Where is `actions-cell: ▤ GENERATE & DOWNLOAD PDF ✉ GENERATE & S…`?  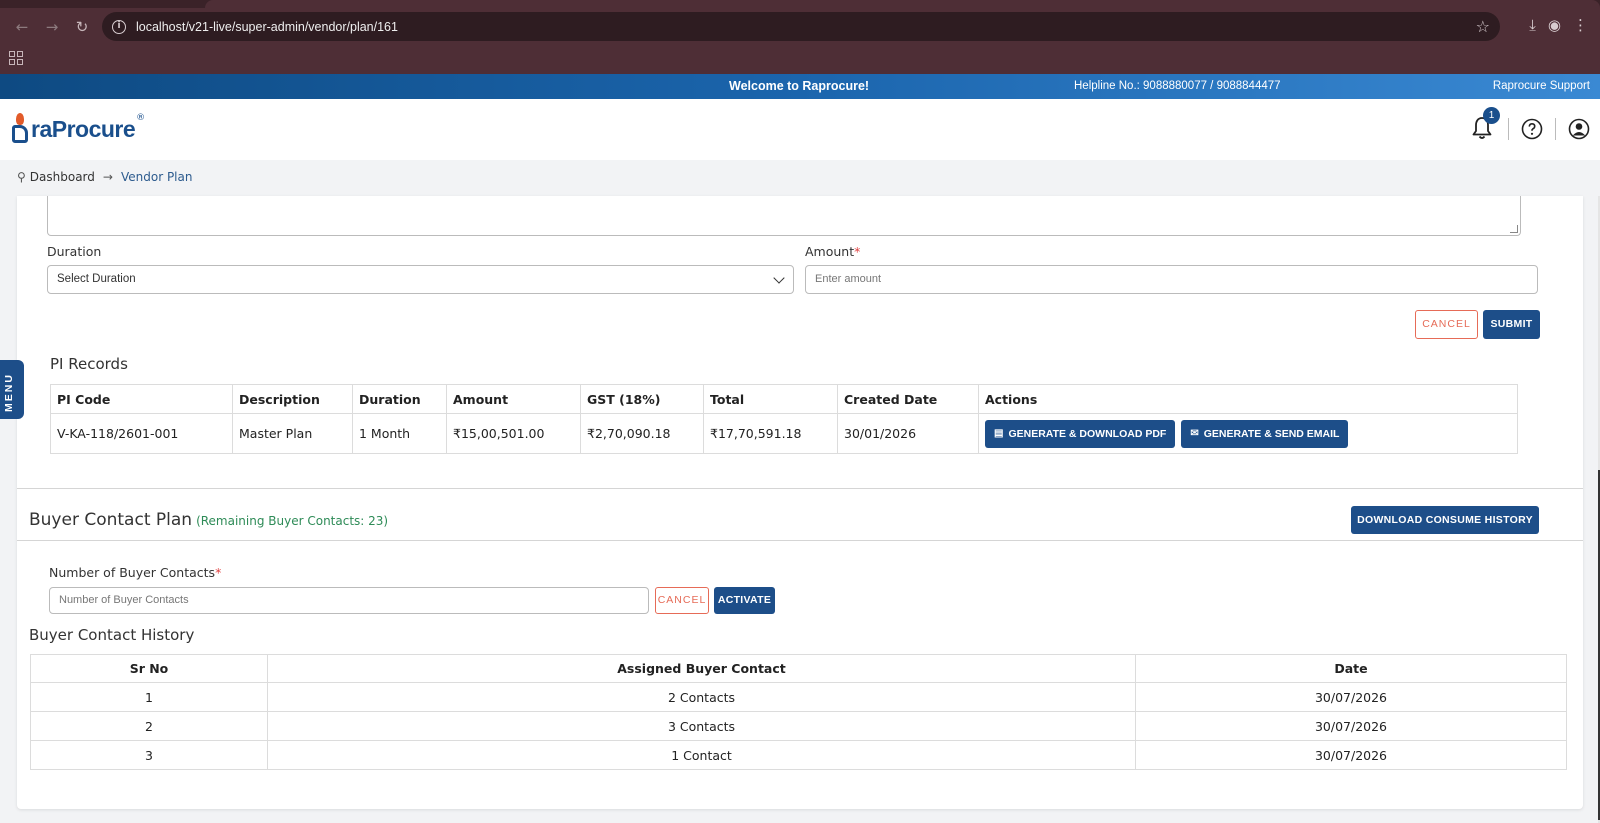
actions-cell: ▤ GENERATE & DOWNLOAD PDF ✉ GENERATE & S… is located at coordinates (1248, 433).